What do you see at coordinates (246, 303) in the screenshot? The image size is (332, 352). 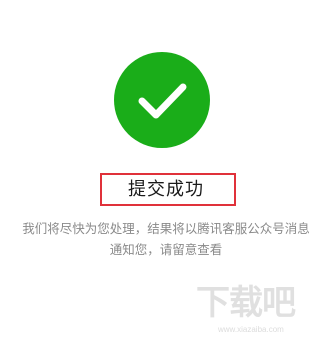 I see `watermark-logo-text: 下载吧` at bounding box center [246, 303].